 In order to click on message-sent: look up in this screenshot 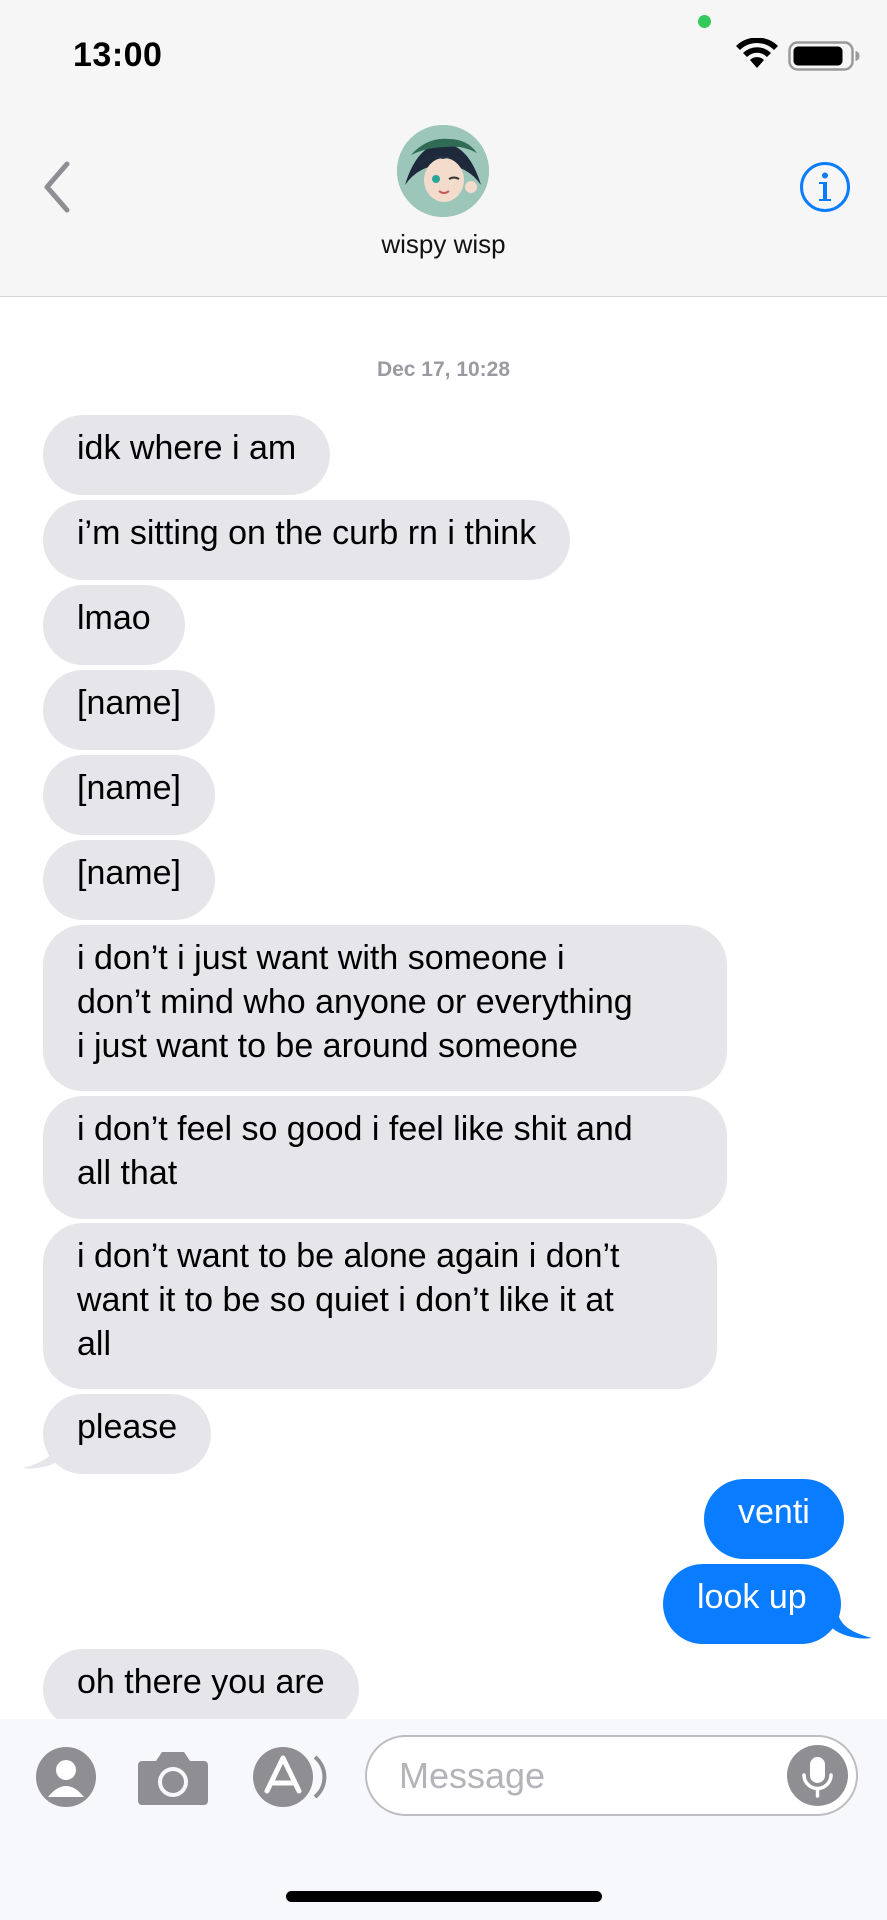, I will do `click(752, 1604)`.